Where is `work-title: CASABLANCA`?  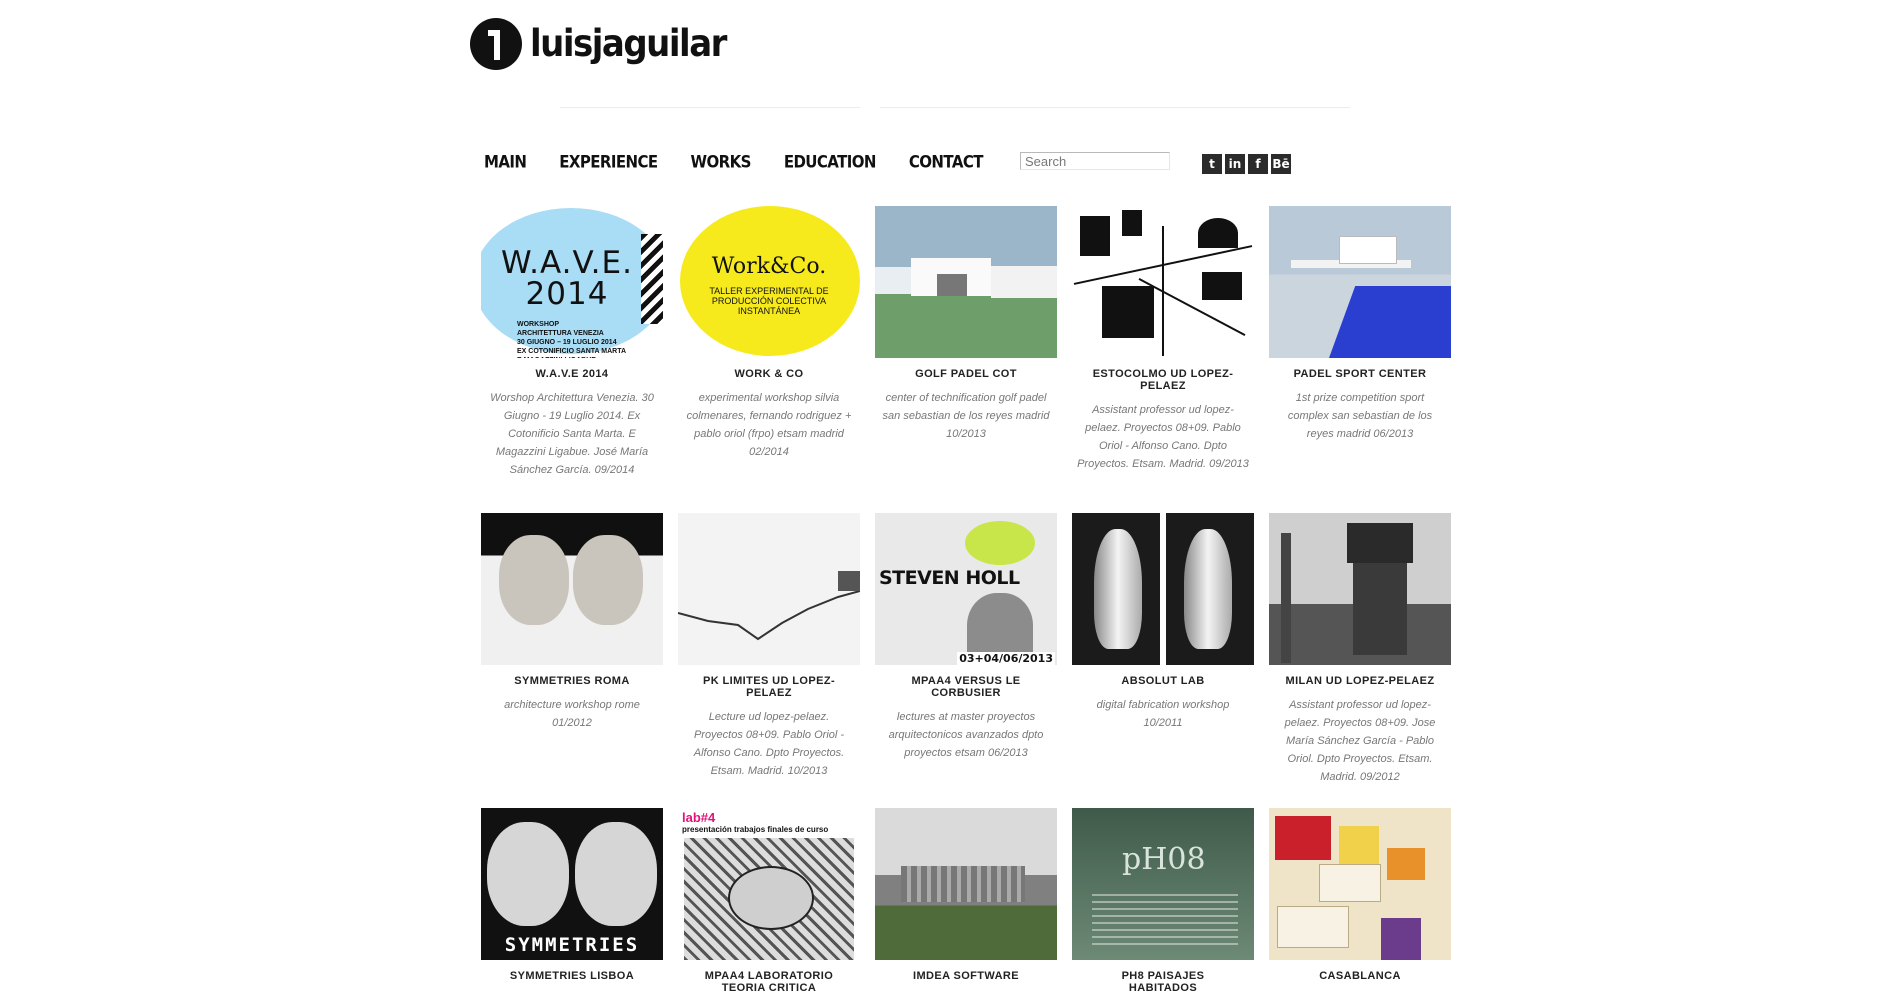
work-title: CASABLANCA is located at coordinates (1360, 976).